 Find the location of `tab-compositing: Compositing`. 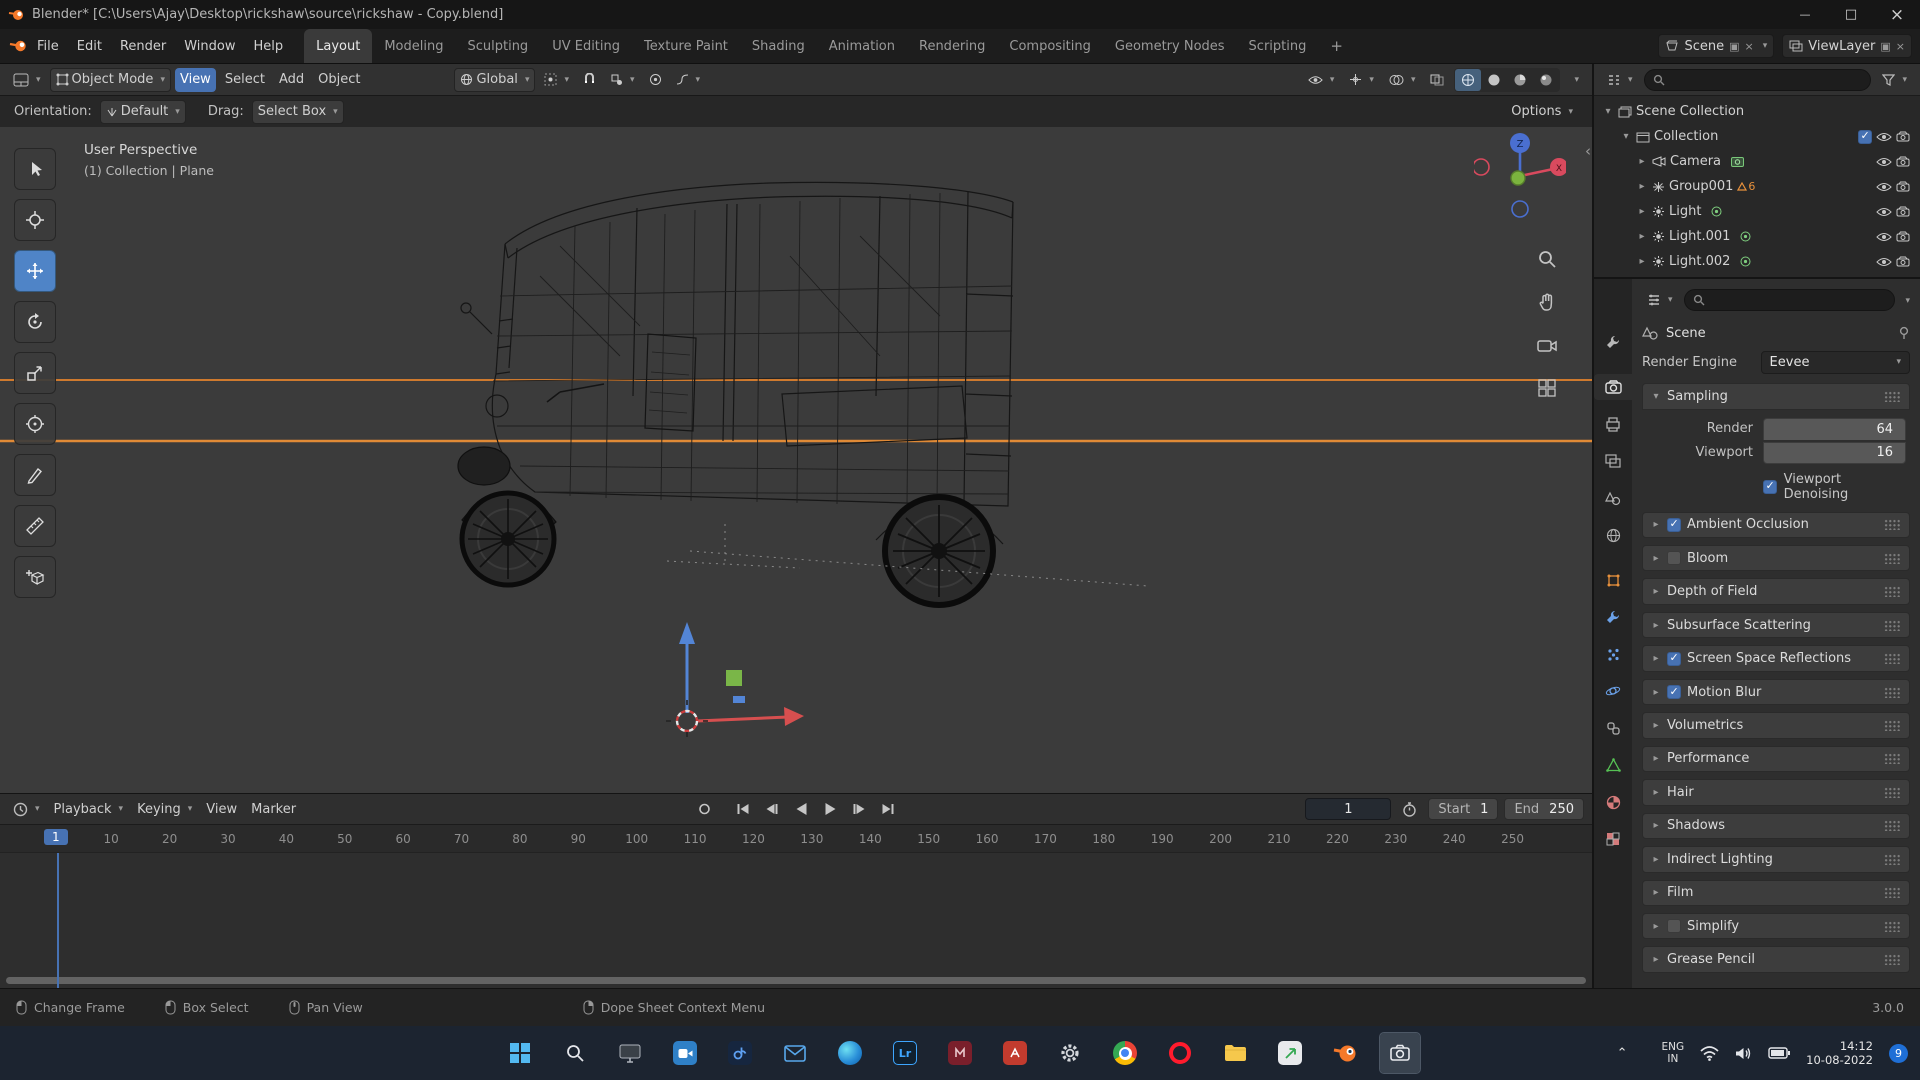

tab-compositing: Compositing is located at coordinates (1050, 46).